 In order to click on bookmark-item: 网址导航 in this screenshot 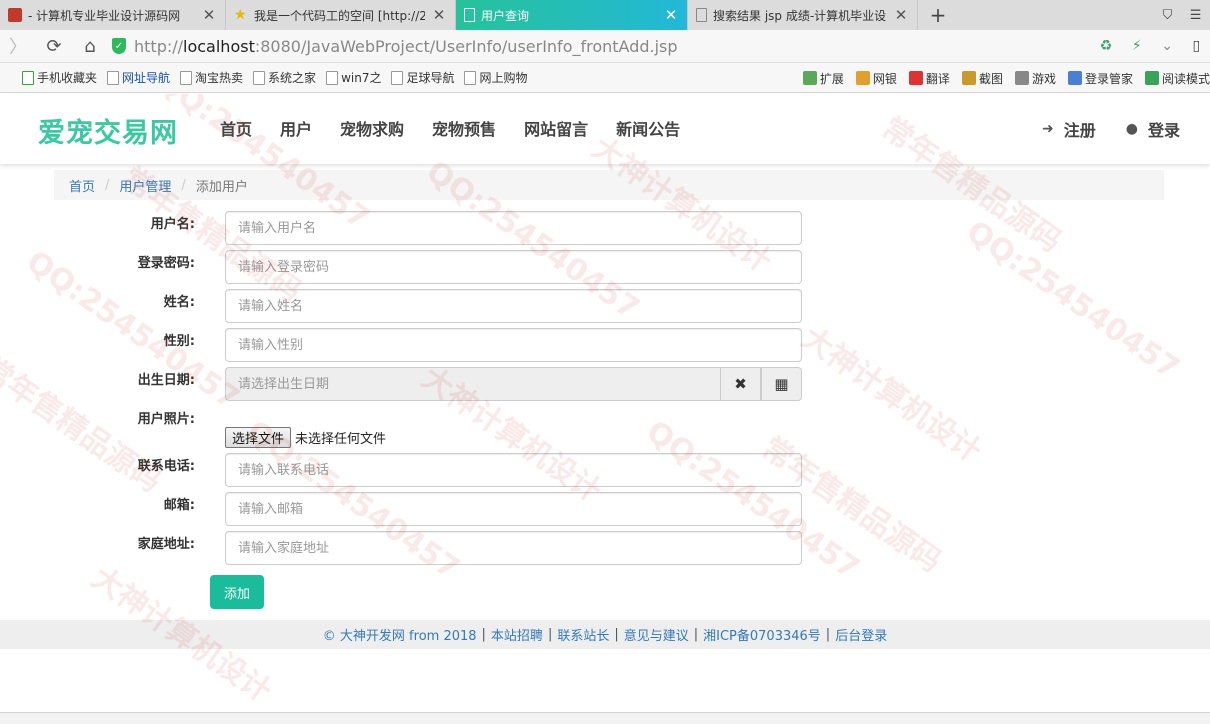, I will do `click(138, 77)`.